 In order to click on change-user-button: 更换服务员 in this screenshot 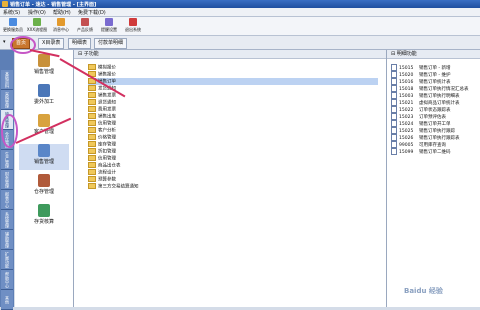, I will do `click(13, 26)`.